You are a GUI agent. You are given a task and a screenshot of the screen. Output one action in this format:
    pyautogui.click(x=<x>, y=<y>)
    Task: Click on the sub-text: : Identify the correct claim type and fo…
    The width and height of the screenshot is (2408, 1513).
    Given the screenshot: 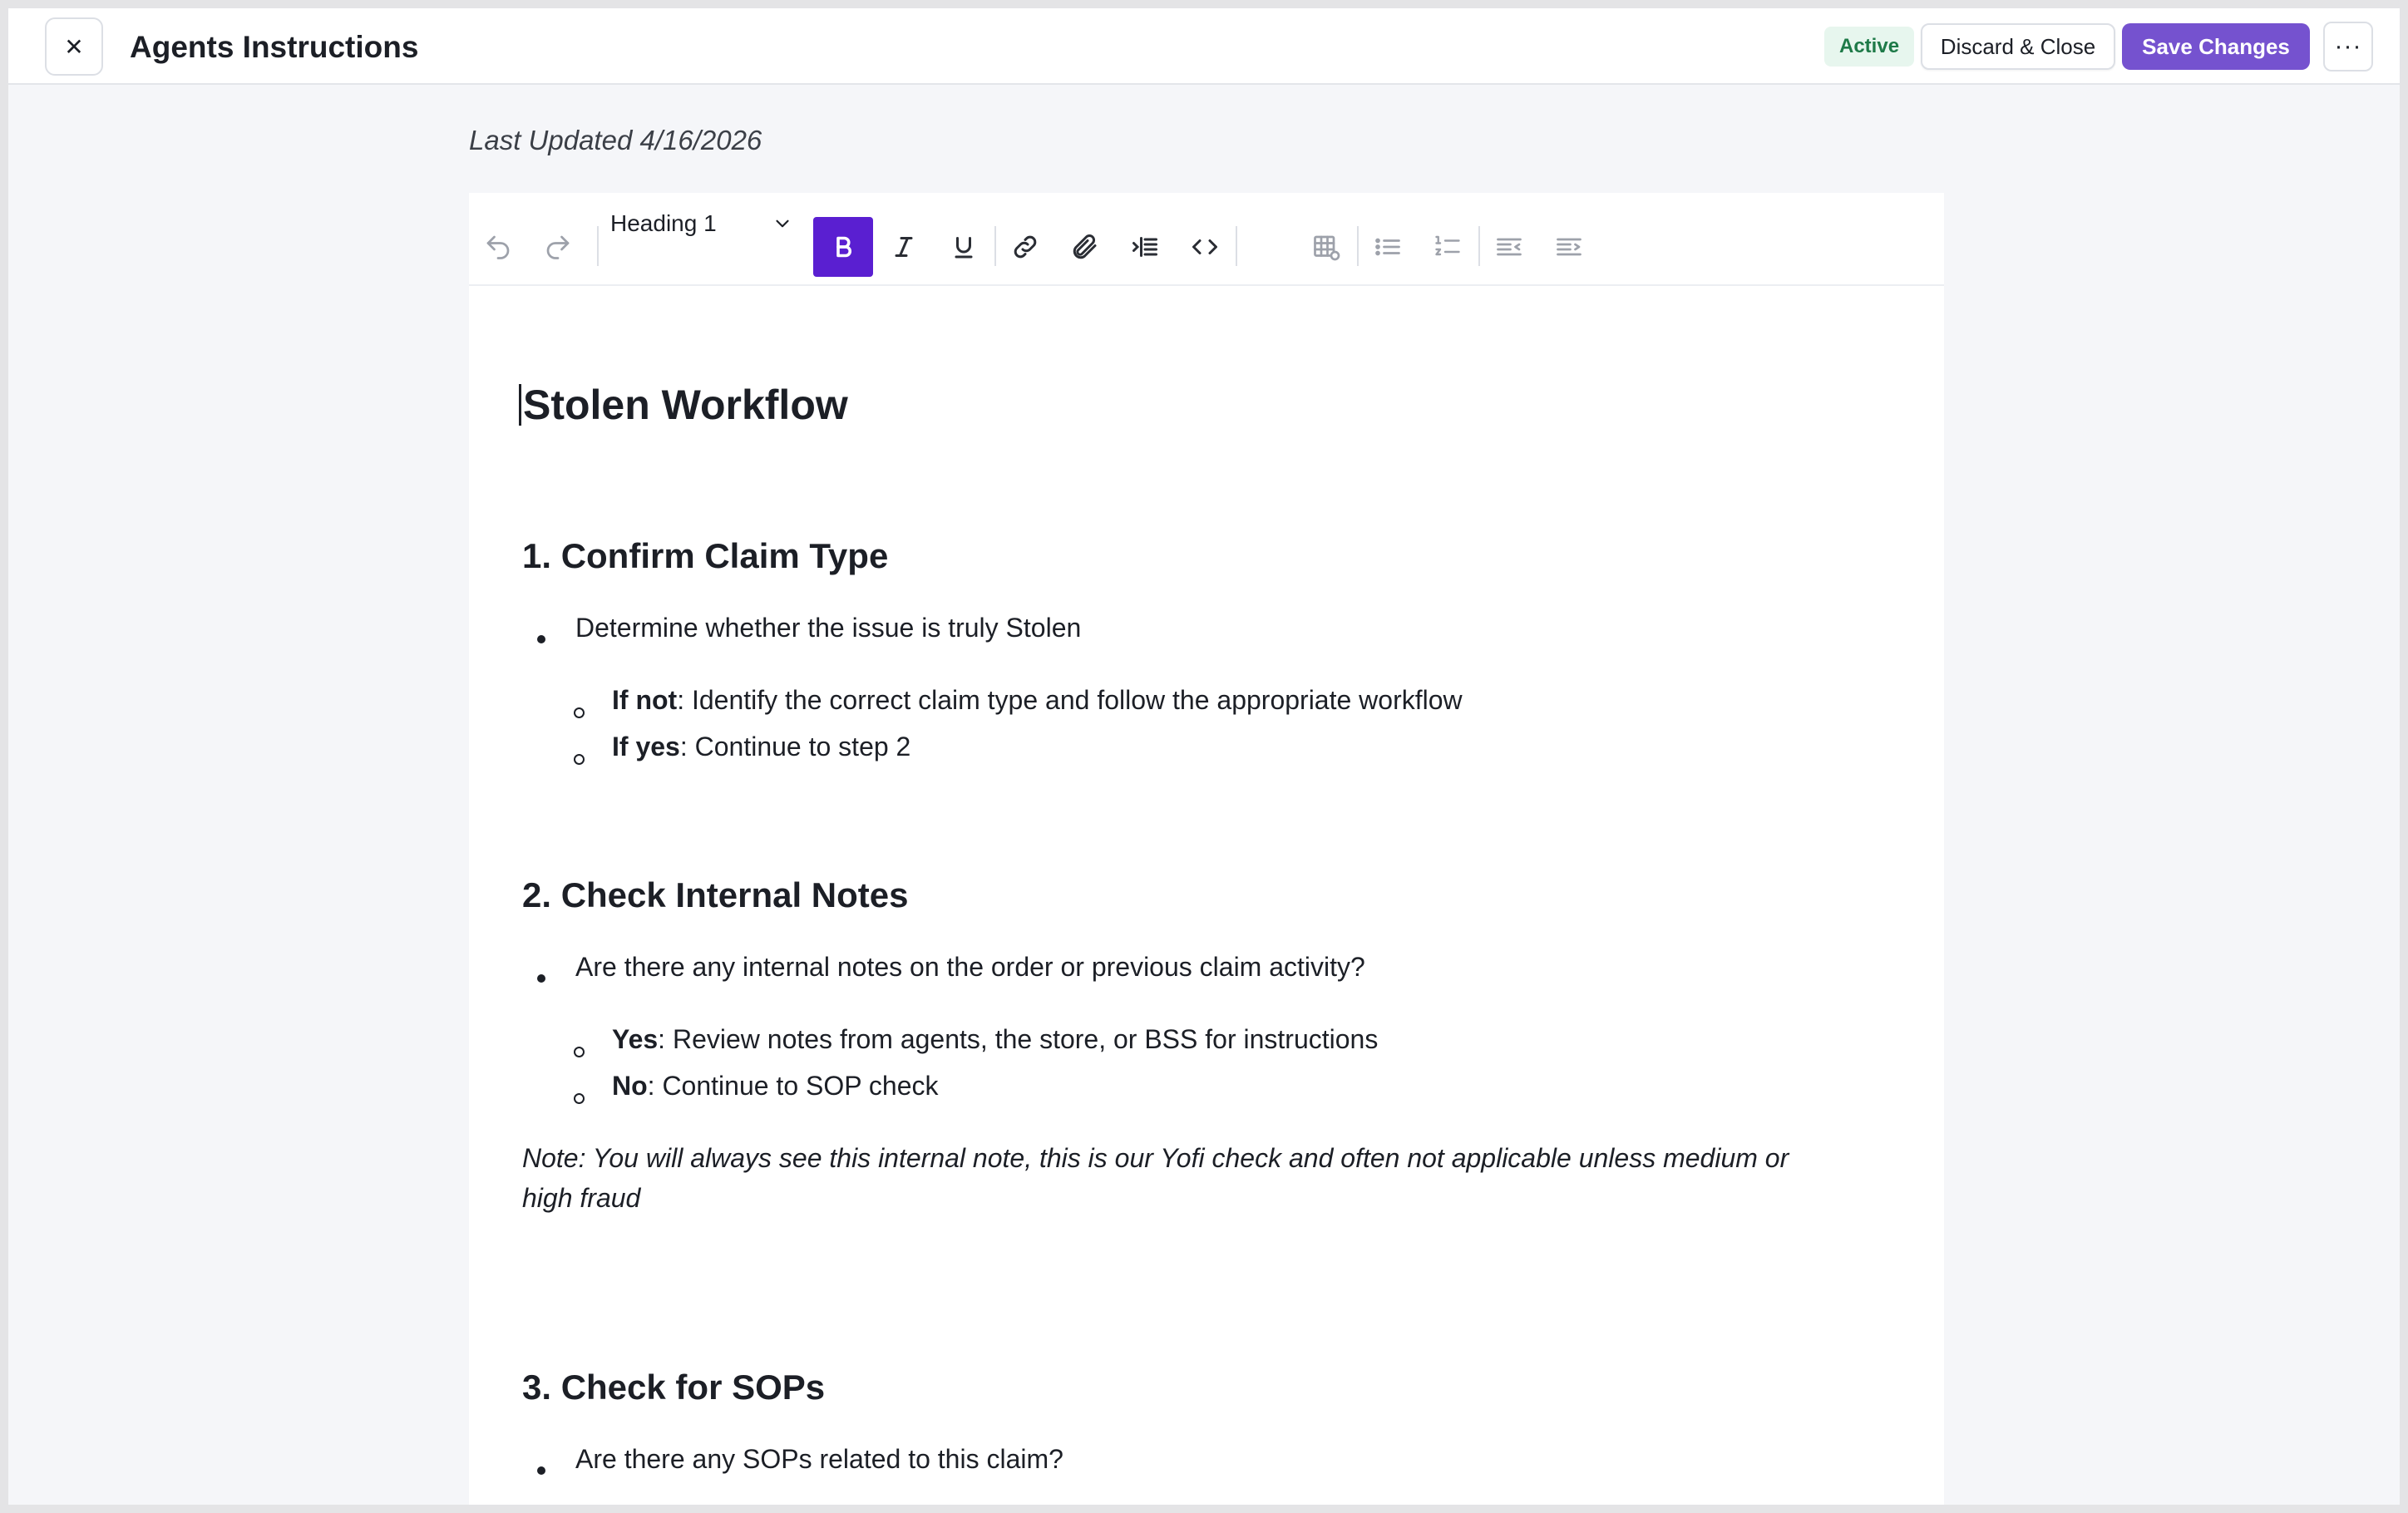 What is the action you would take?
    pyautogui.click(x=1070, y=700)
    